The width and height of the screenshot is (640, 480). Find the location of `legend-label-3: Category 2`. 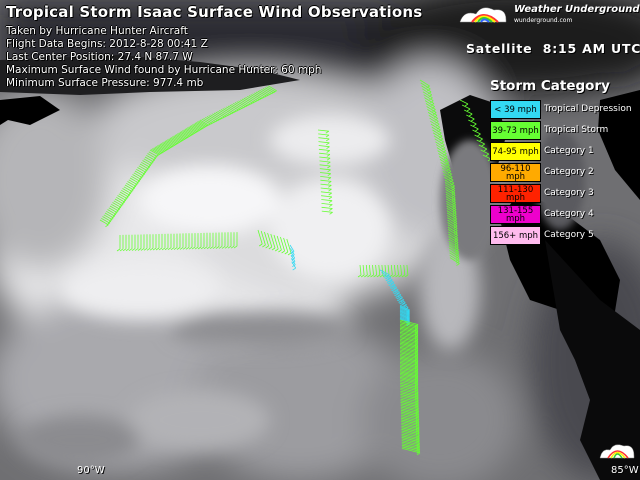

legend-label-3: Category 2 is located at coordinates (569, 172).